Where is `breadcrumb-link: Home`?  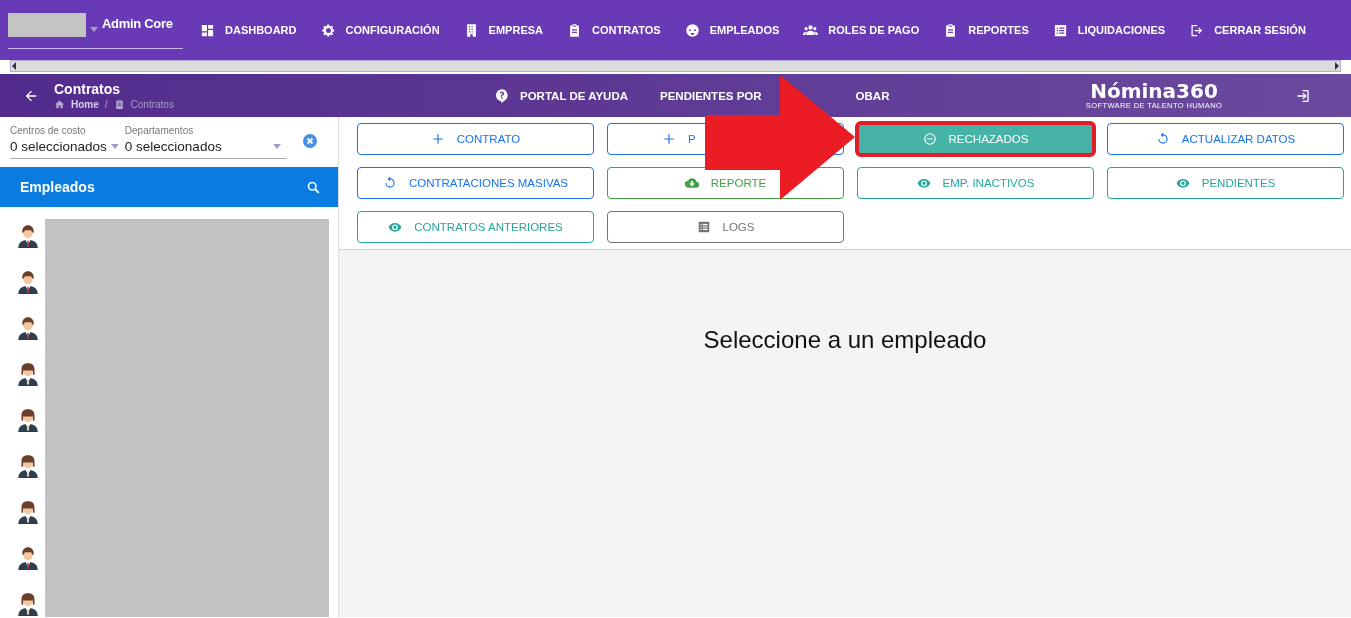
breadcrumb-link: Home is located at coordinates (85, 104).